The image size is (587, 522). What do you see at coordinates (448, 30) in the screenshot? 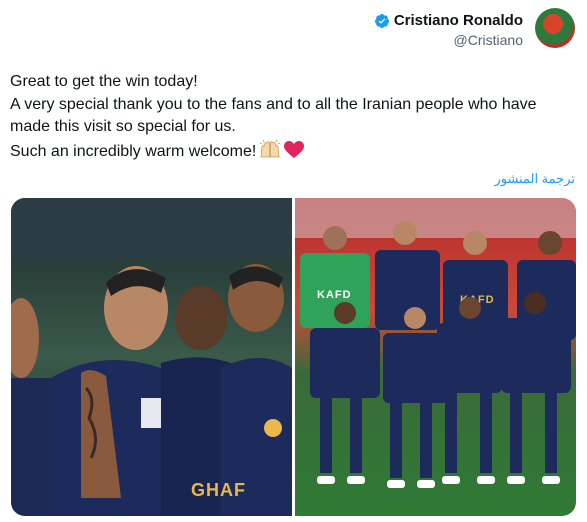
I see `author-info: Cristiano Ronaldo @Cristiano` at bounding box center [448, 30].